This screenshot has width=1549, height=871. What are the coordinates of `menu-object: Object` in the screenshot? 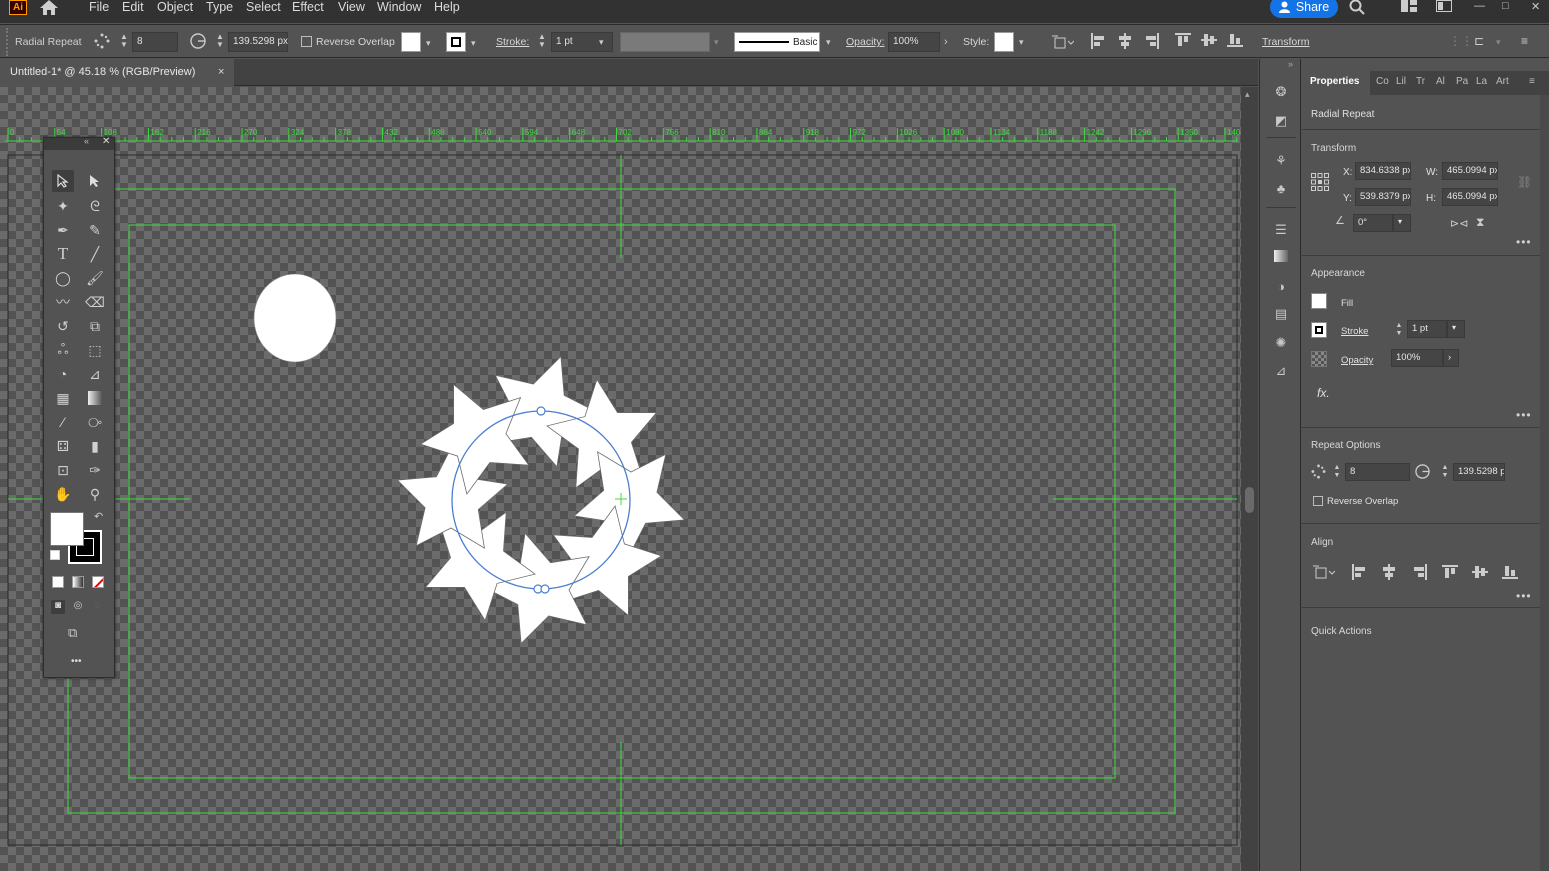 It's located at (175, 7).